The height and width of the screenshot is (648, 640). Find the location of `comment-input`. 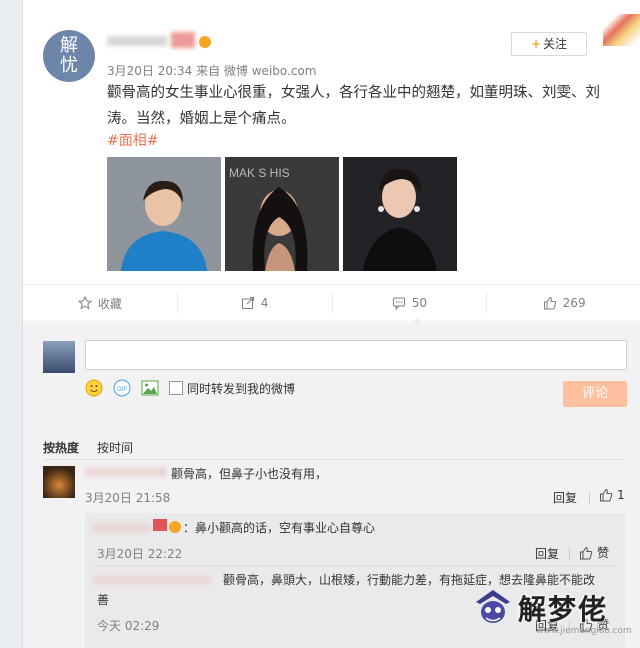

comment-input is located at coordinates (356, 355).